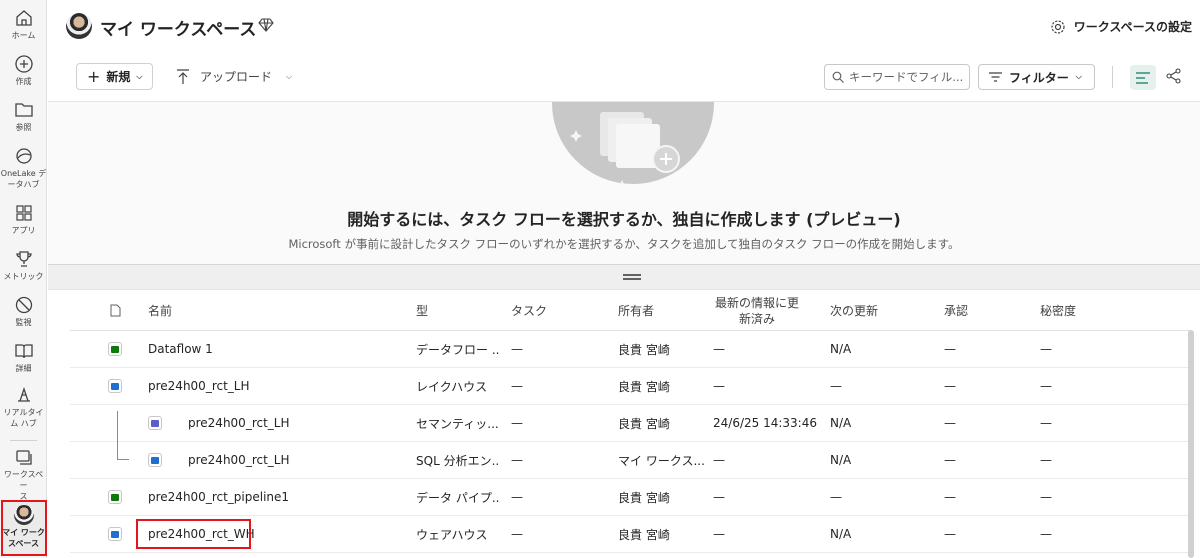 The width and height of the screenshot is (1200, 558). I want to click on table-row: Dataflow 1 データフロー ... — 良貴 宮崎 — N/A — —, so click(630, 349).